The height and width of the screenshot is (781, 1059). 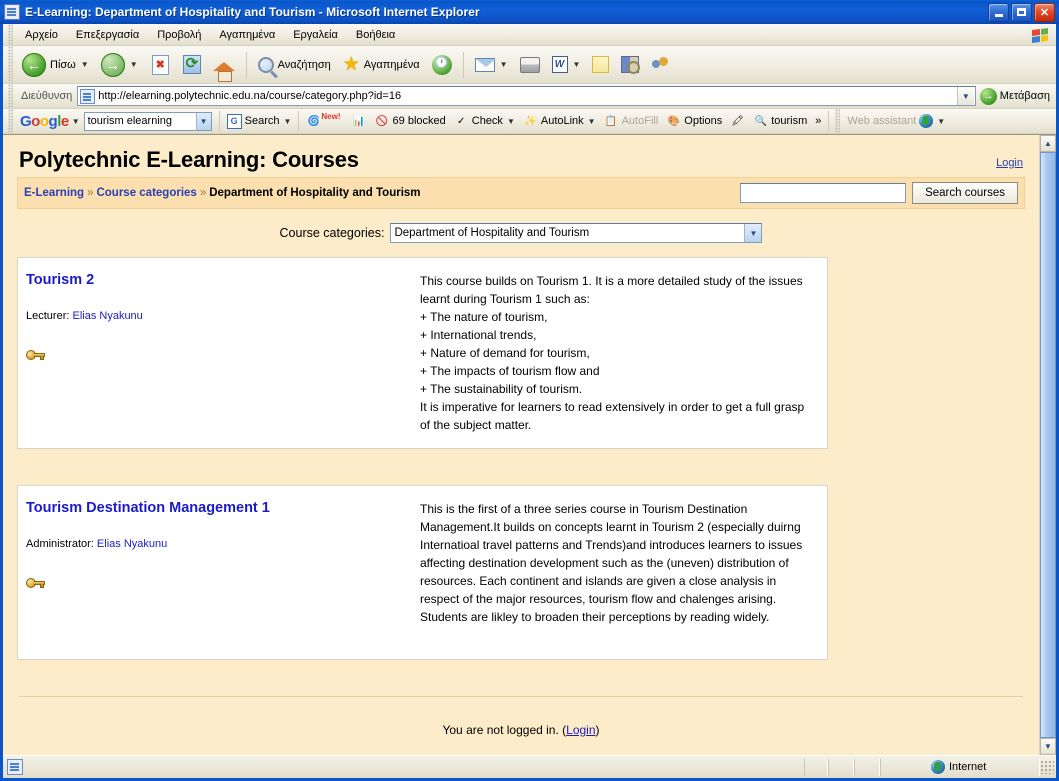 I want to click on breadcrumb-item-elearning: E-Learning, so click(x=54, y=193).